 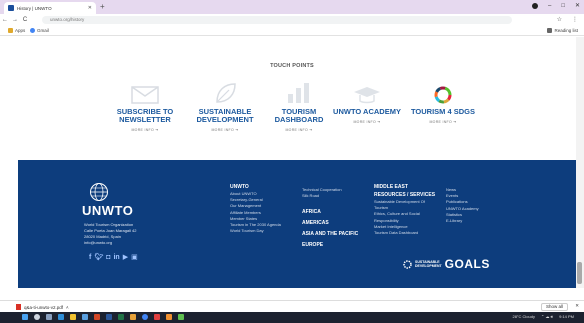 What do you see at coordinates (108, 257) in the screenshot?
I see `instagram-icon: ◘` at bounding box center [108, 257].